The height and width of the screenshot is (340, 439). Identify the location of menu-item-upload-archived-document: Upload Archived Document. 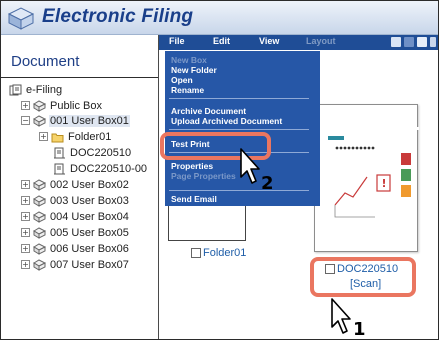
(226, 121).